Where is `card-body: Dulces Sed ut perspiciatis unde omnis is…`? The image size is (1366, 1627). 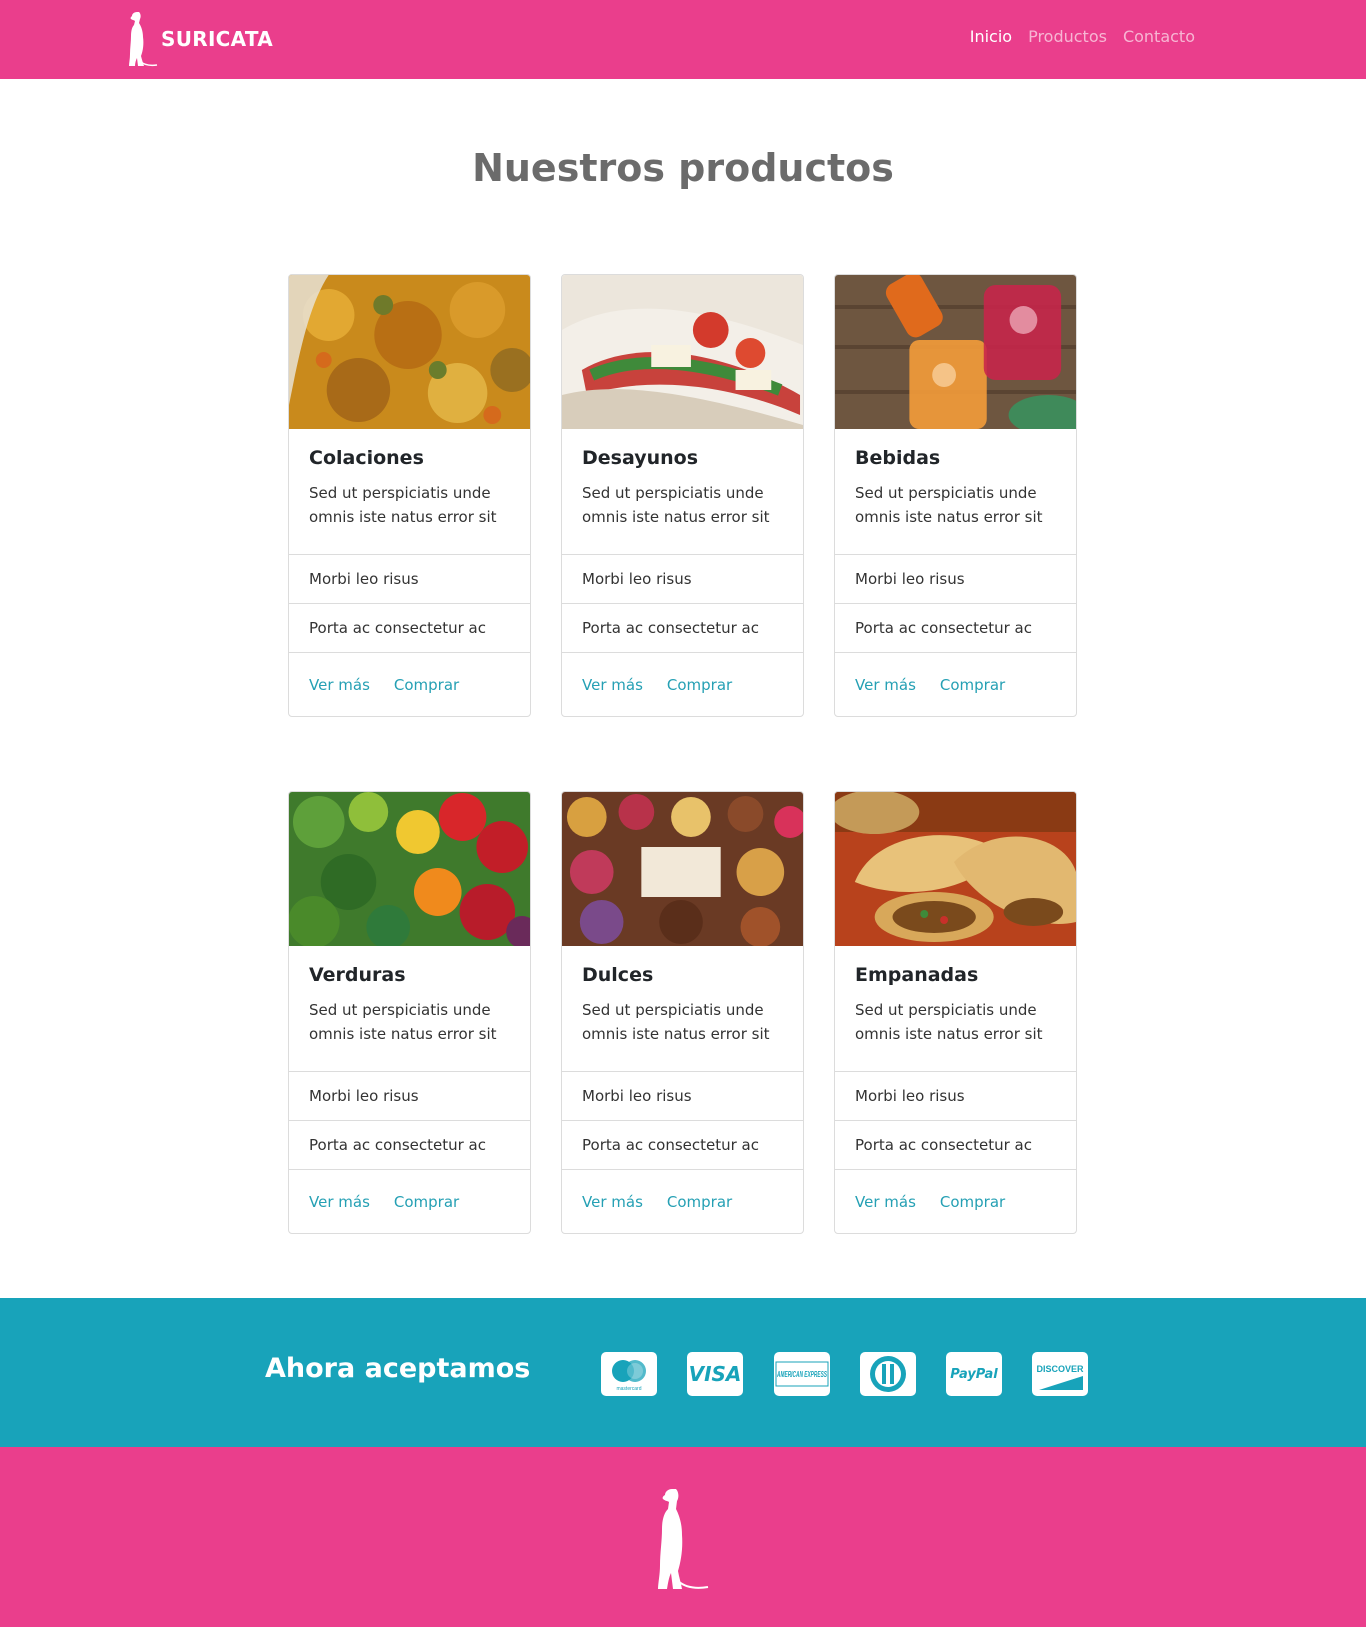 card-body: Dulces Sed ut perspiciatis unde omnis is… is located at coordinates (682, 1008).